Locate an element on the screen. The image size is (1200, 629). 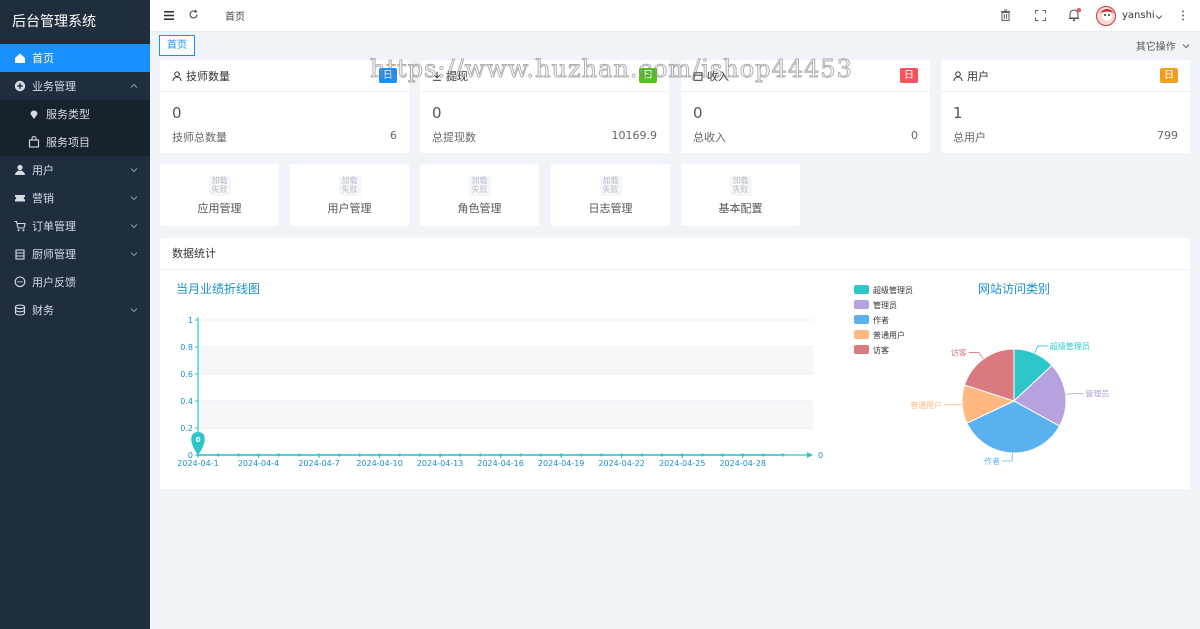
other-operations-dropdown: 其它操作 is located at coordinates (1163, 45).